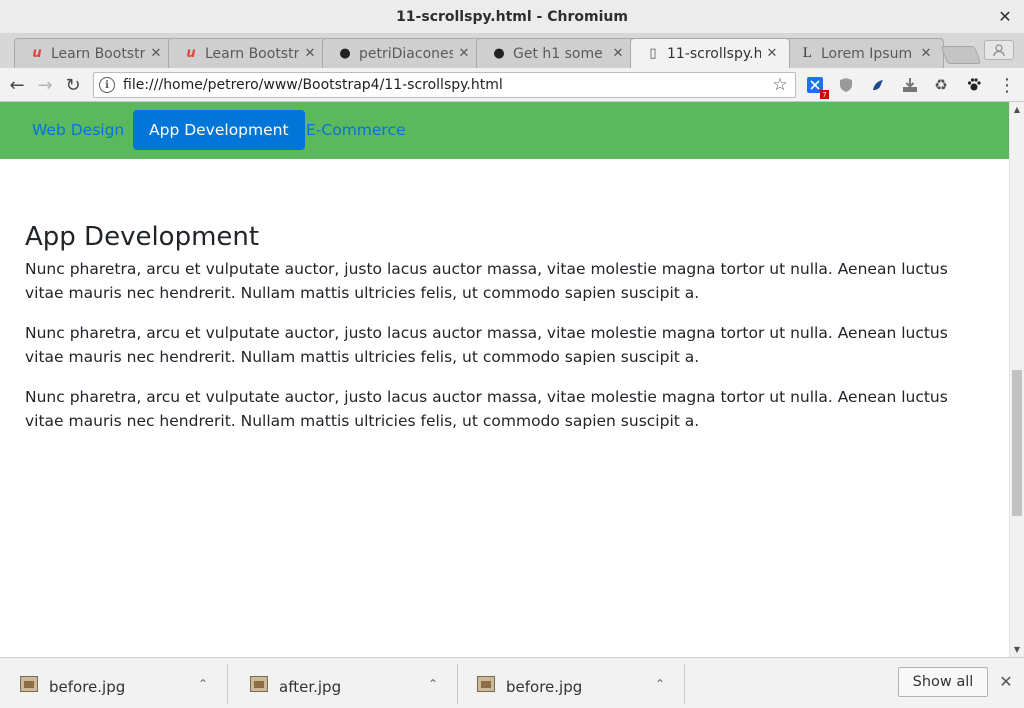 The height and width of the screenshot is (708, 1024). What do you see at coordinates (653, 53) in the screenshot?
I see `file-icon: ▯` at bounding box center [653, 53].